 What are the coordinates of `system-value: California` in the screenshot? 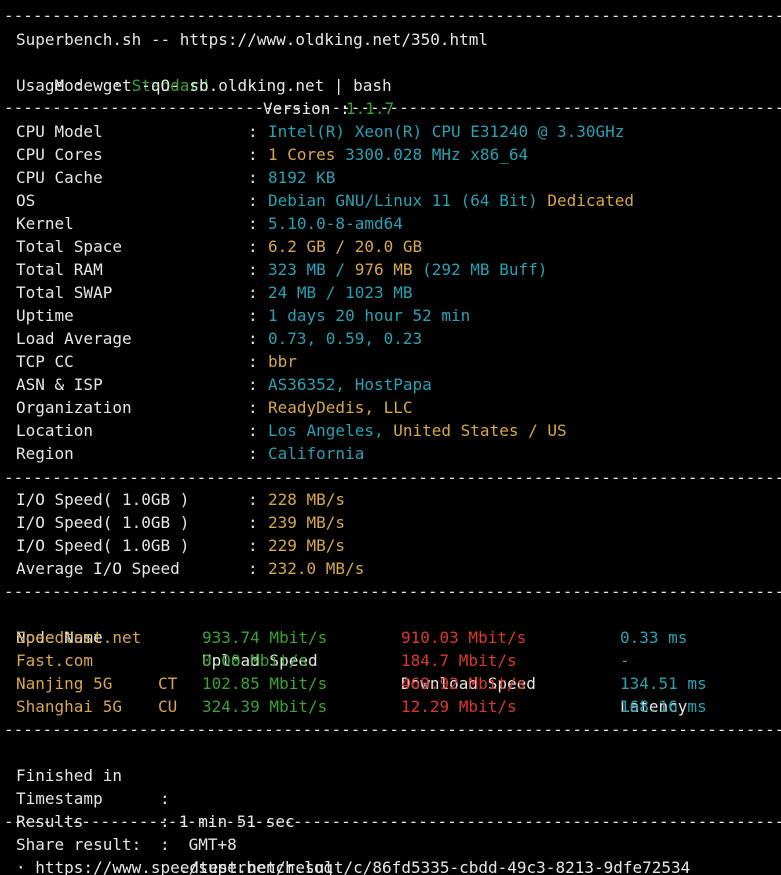 It's located at (316, 453).